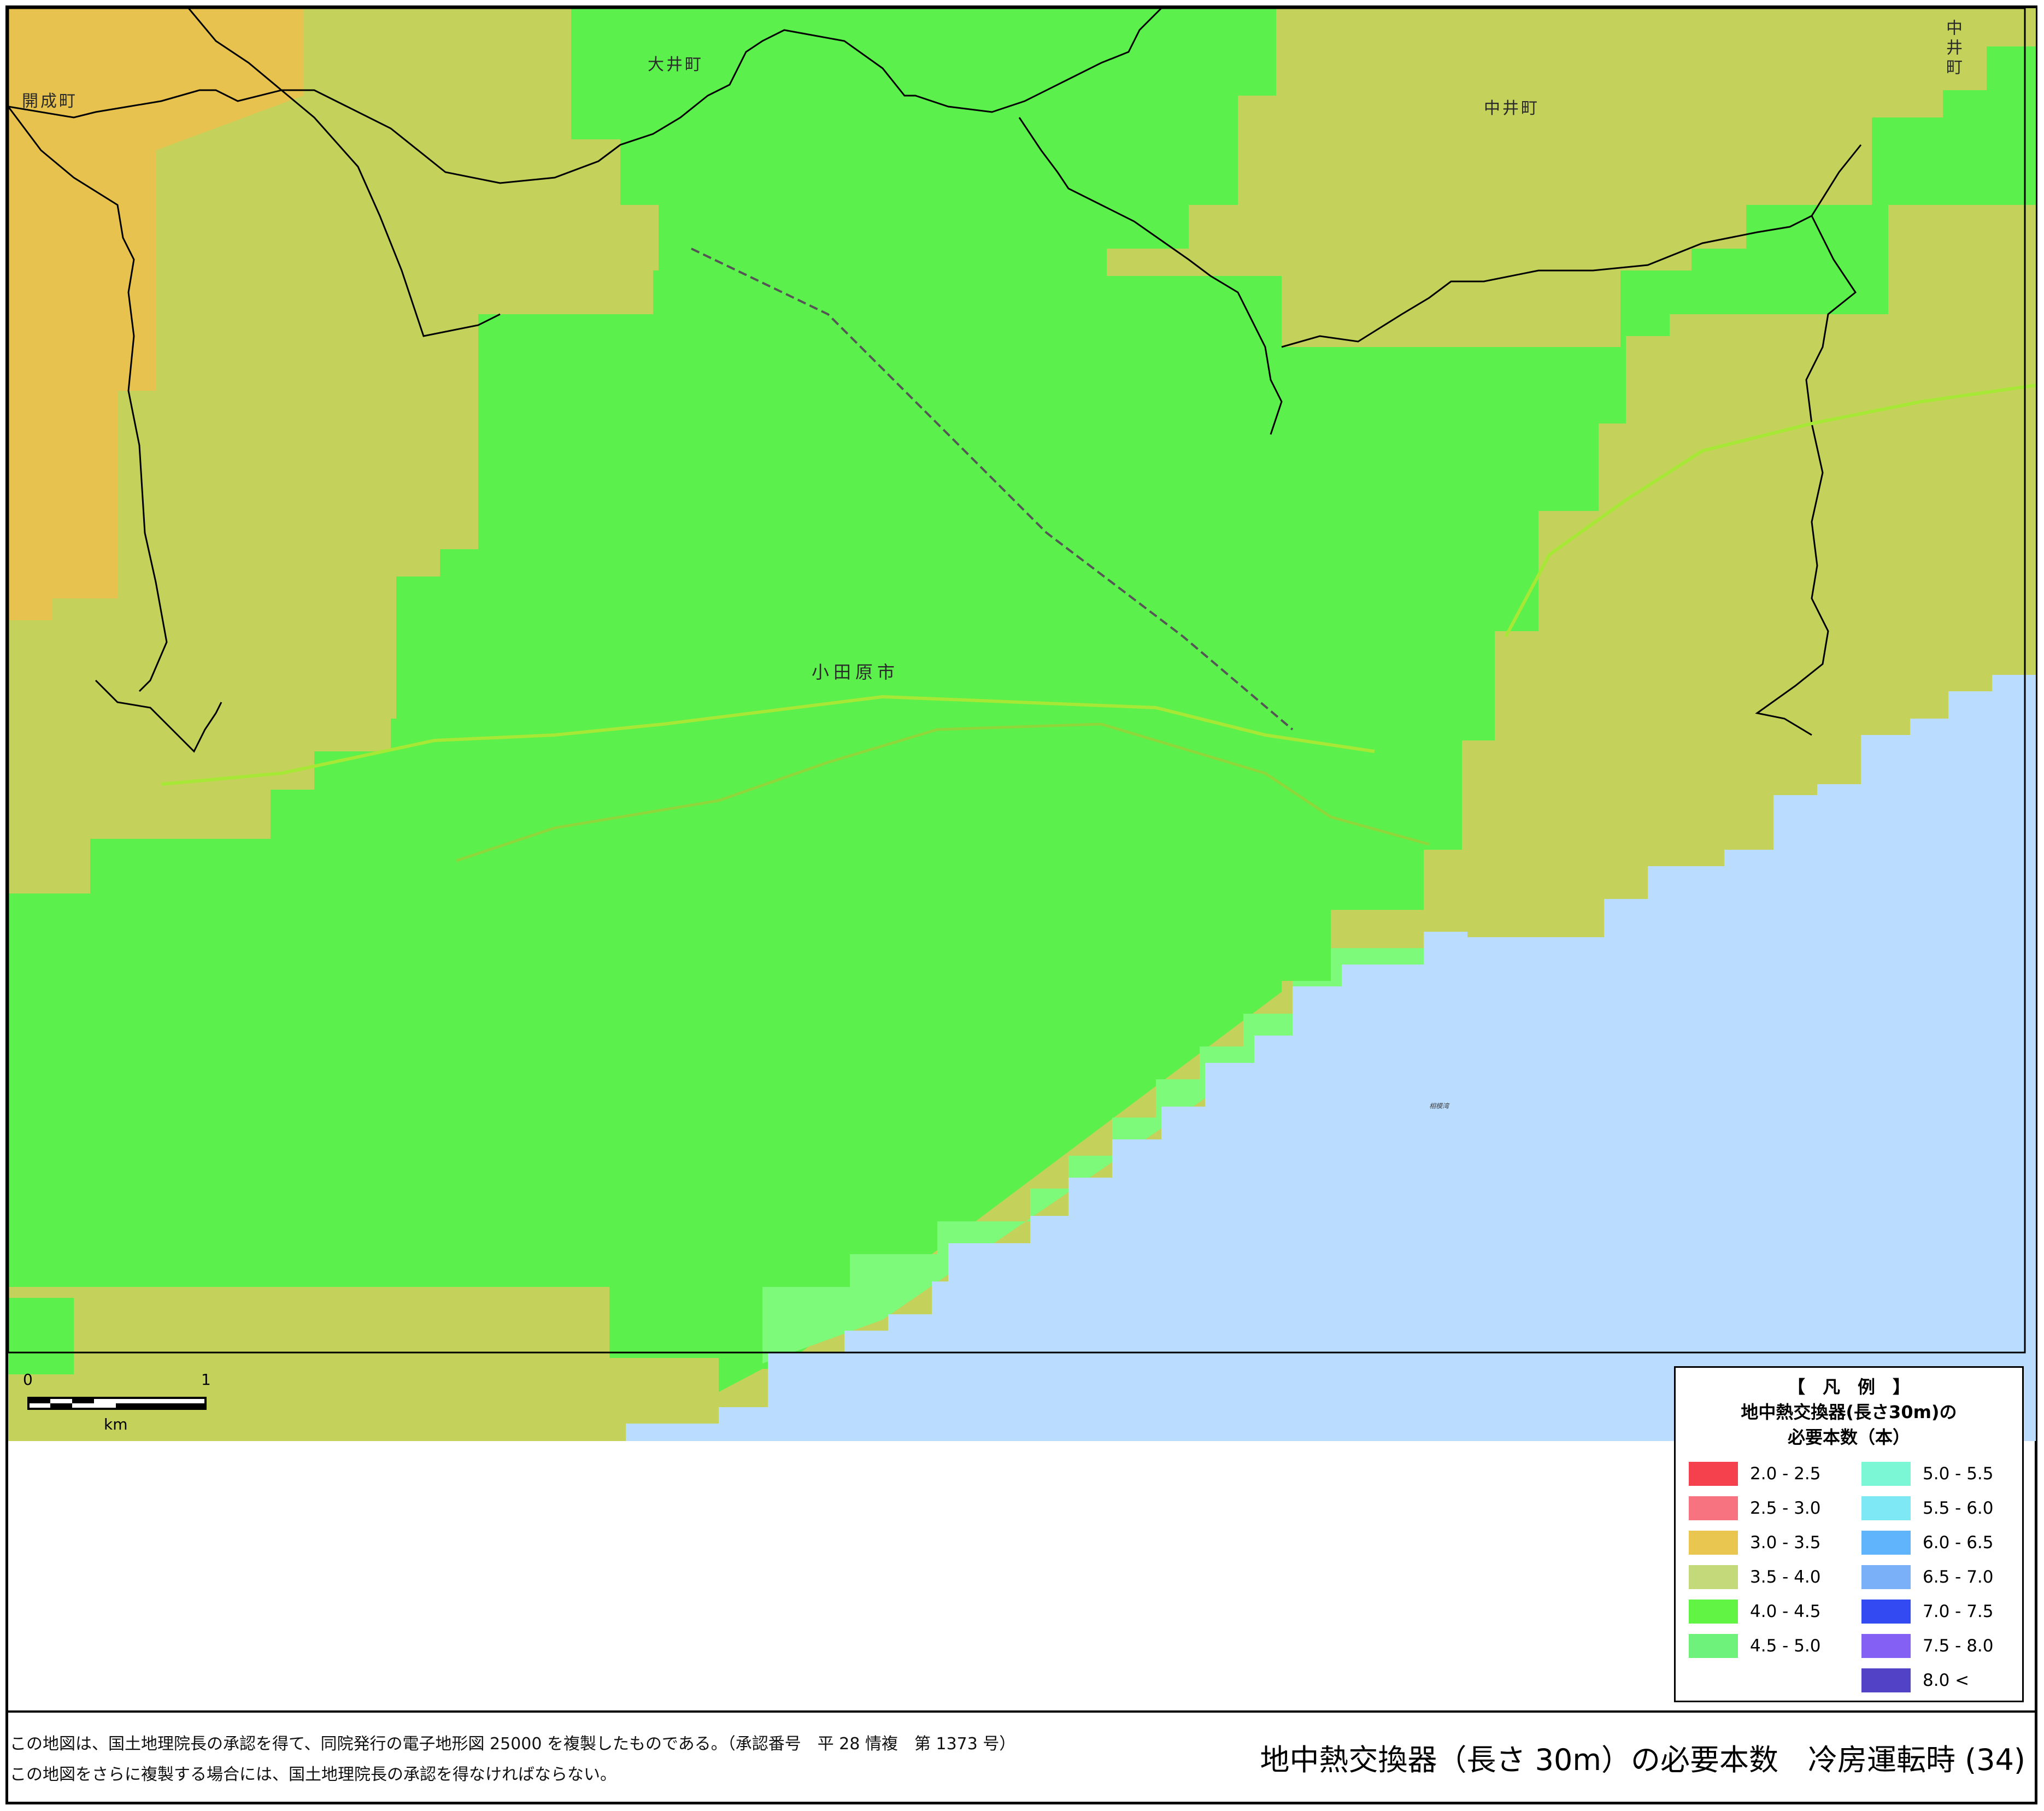  What do you see at coordinates (1958, 1646) in the screenshot?
I see `legend-range-label: 7.5 - 8.0` at bounding box center [1958, 1646].